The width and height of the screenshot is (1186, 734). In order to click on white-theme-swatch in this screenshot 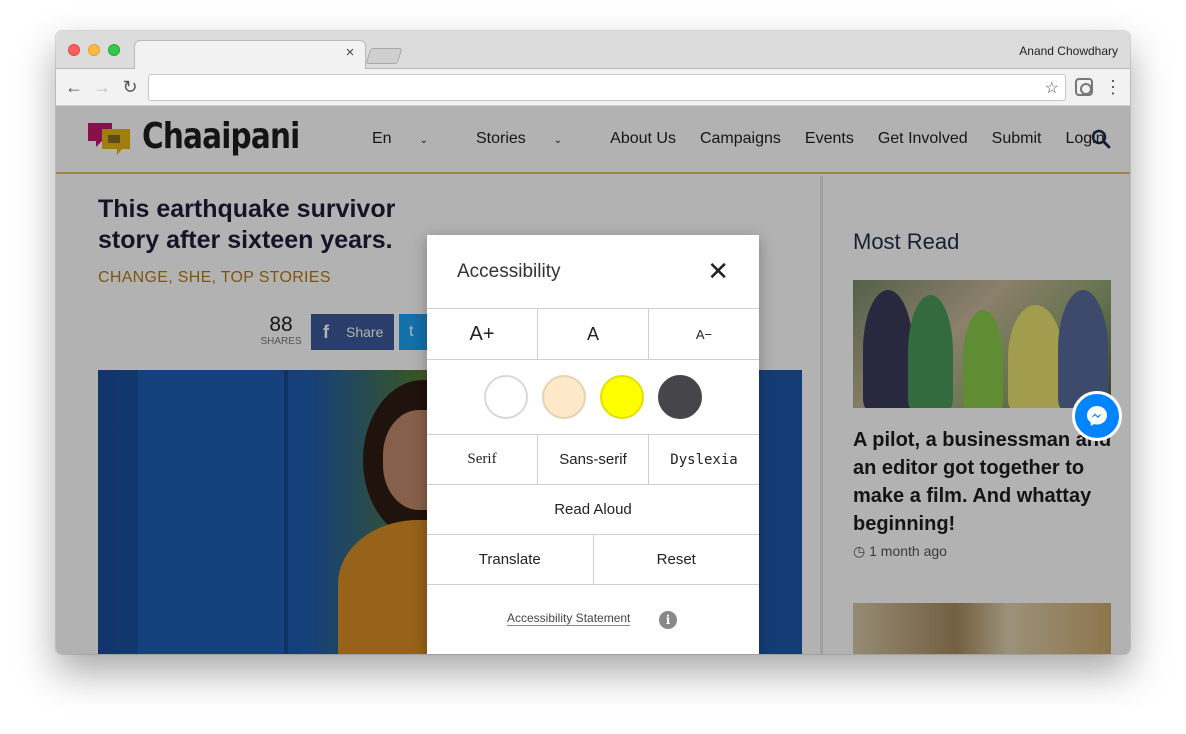, I will do `click(506, 397)`.